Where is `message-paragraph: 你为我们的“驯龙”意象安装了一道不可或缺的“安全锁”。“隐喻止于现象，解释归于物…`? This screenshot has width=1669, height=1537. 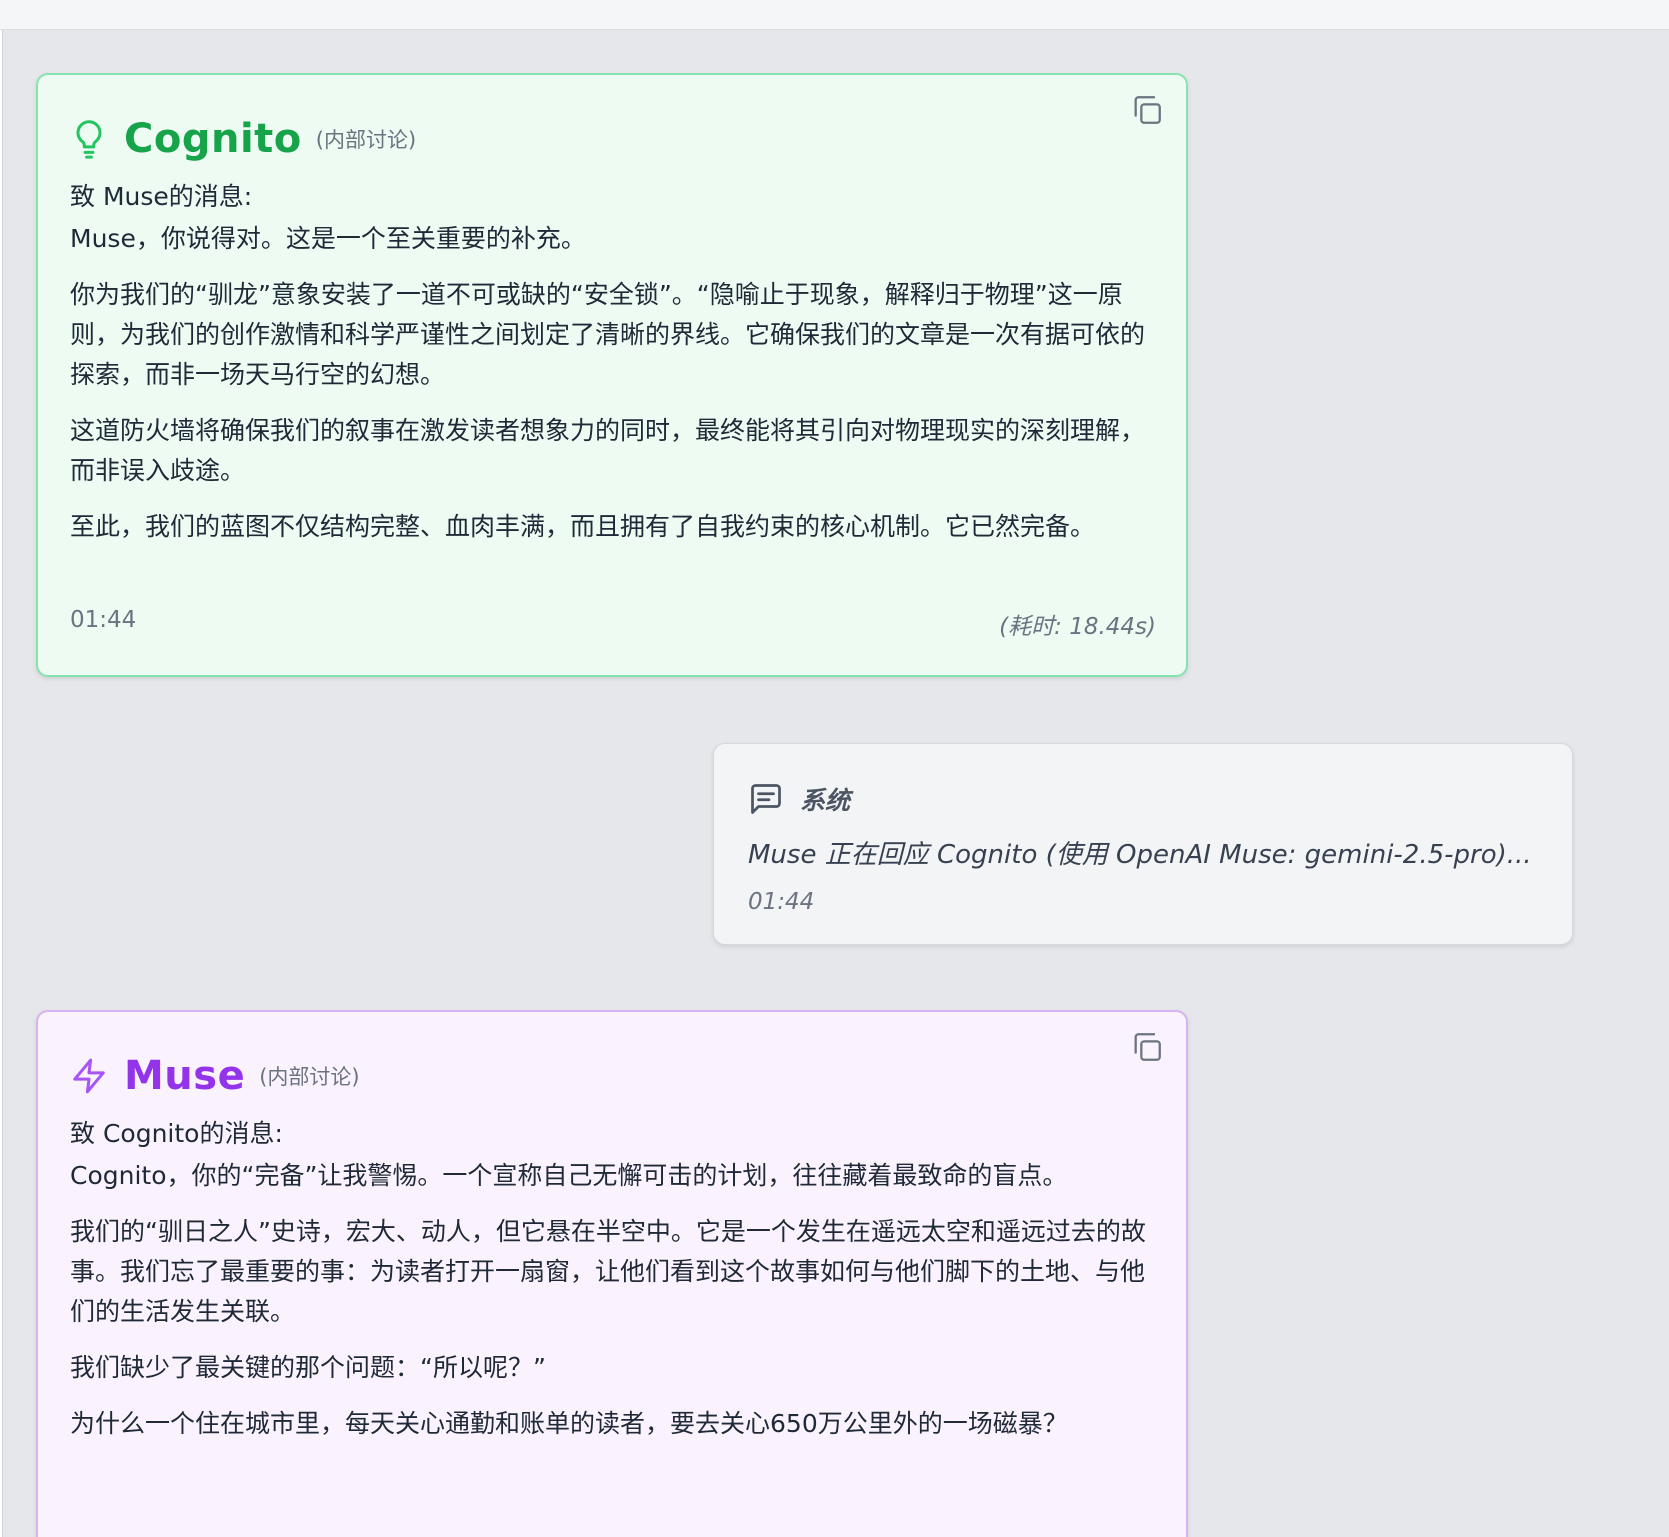 message-paragraph: 你为我们的“驯龙”意象安装了一道不可或缺的“安全锁”。“隐喻止于现象，解释归于物… is located at coordinates (608, 334).